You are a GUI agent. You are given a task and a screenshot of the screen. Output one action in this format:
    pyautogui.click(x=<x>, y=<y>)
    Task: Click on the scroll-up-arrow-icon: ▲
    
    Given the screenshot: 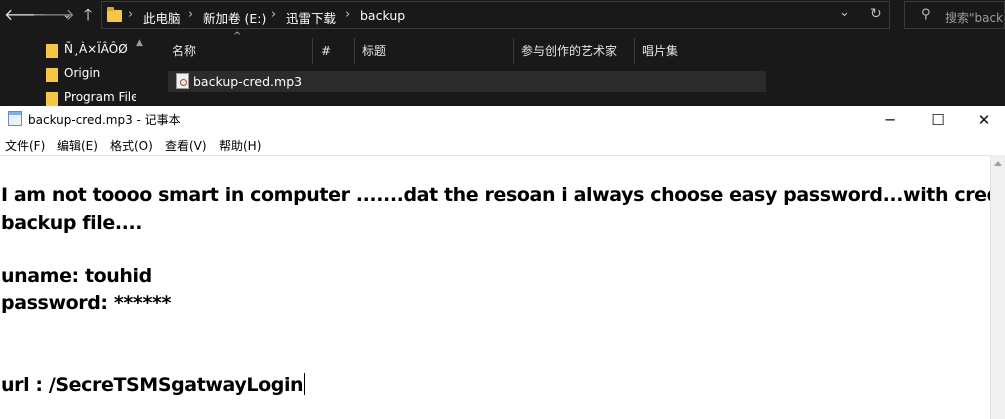 What is the action you would take?
    pyautogui.click(x=139, y=43)
    